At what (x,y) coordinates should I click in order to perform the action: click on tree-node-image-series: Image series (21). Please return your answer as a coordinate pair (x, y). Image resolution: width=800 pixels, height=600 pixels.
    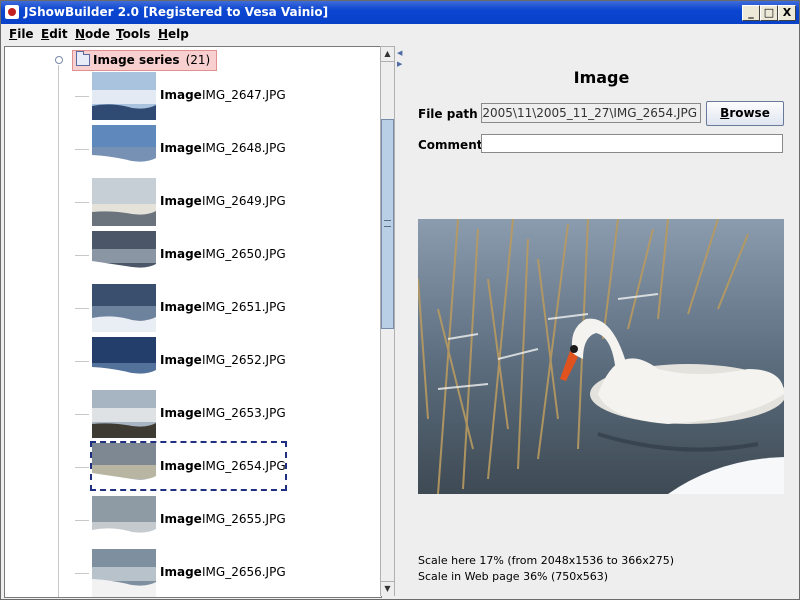
    Looking at the image, I should click on (145, 60).